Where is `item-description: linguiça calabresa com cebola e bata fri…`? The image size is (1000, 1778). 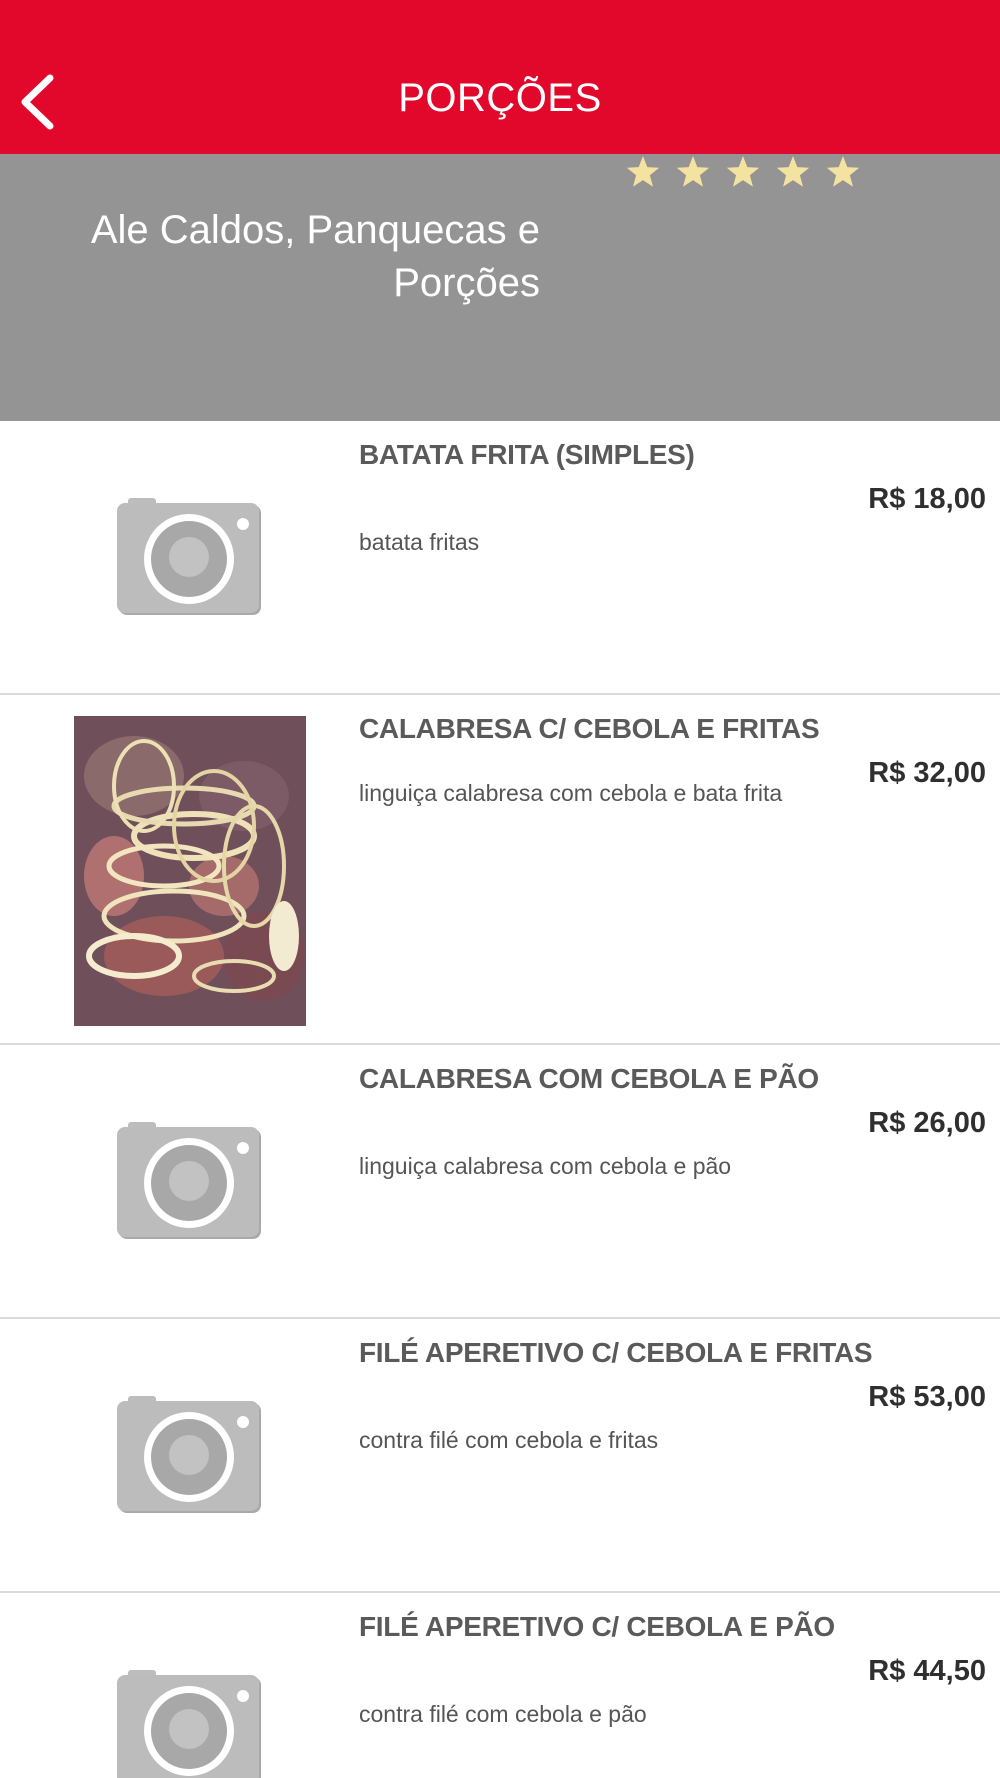 item-description: linguiça calabresa com cebola e bata fri… is located at coordinates (571, 793).